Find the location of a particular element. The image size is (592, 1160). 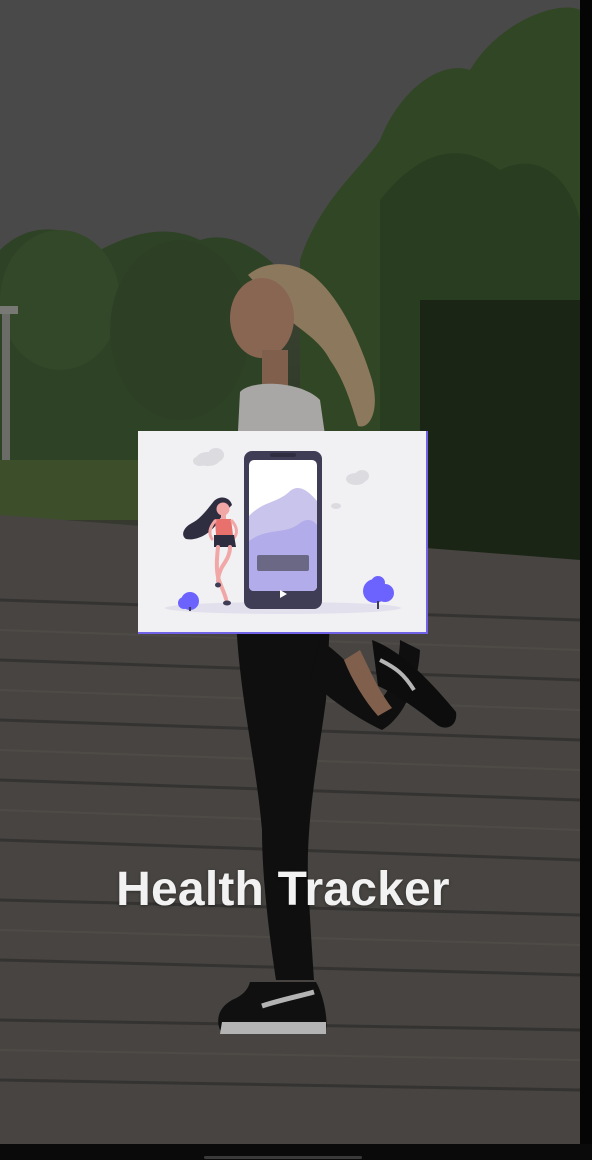

runner-with-phone-illustration is located at coordinates (283, 531).